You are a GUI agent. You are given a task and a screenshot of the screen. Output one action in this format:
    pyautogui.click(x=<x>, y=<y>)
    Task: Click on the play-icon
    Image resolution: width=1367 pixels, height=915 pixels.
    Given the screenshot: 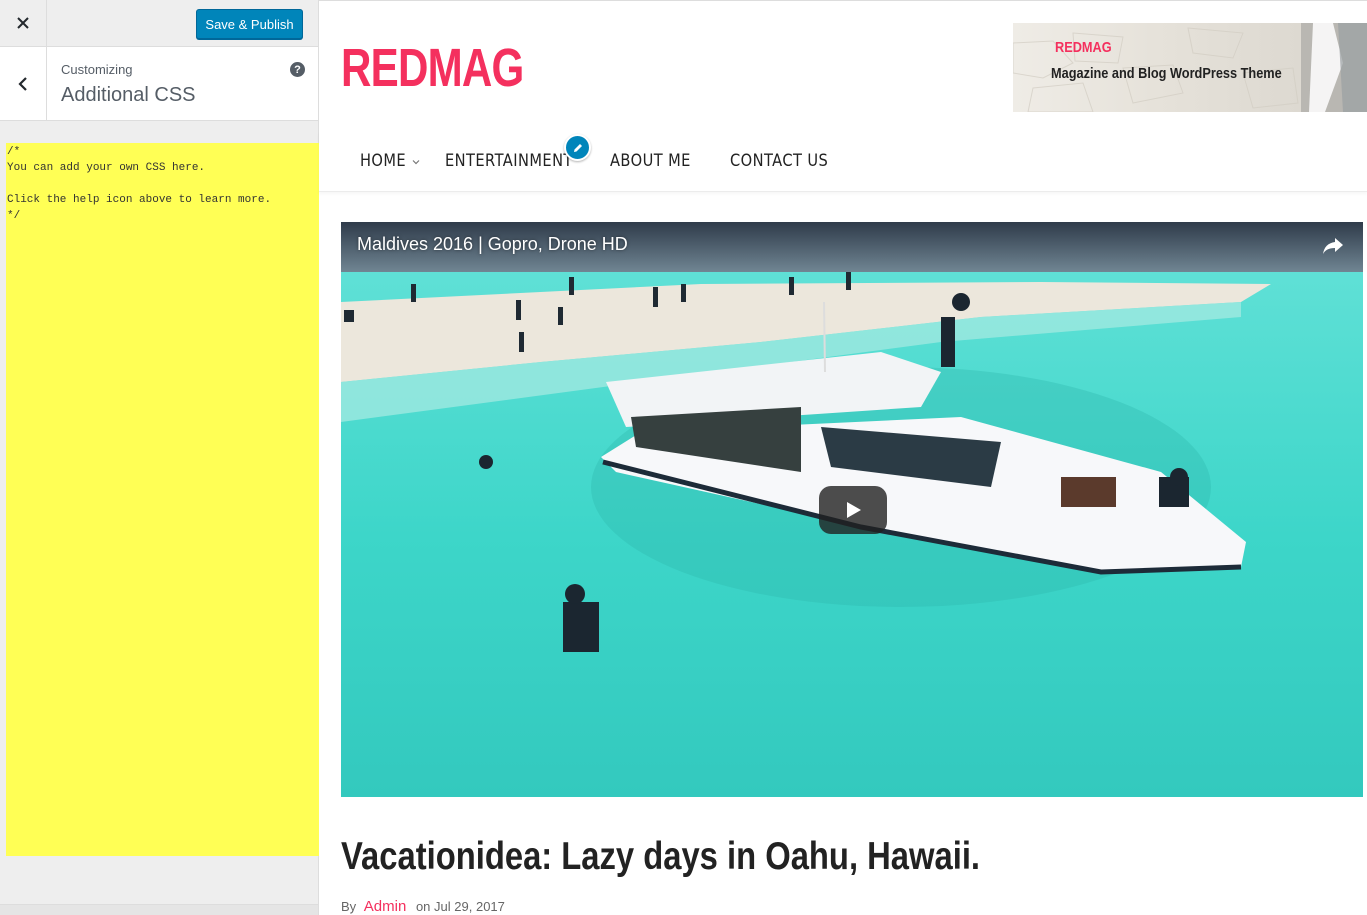 What is the action you would take?
    pyautogui.click(x=854, y=510)
    